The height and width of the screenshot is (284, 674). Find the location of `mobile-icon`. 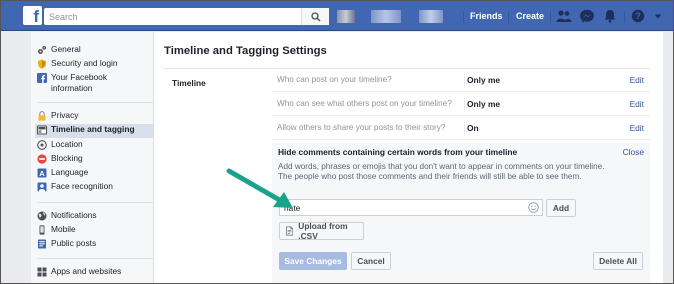

mobile-icon is located at coordinates (42, 230).